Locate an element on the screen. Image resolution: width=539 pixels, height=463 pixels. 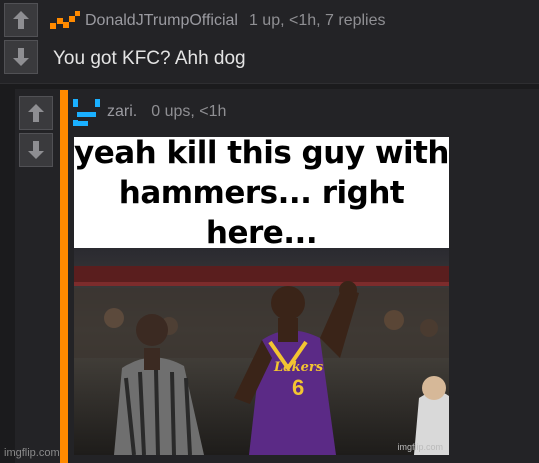
reply-username-link: zari. is located at coordinates (122, 111).